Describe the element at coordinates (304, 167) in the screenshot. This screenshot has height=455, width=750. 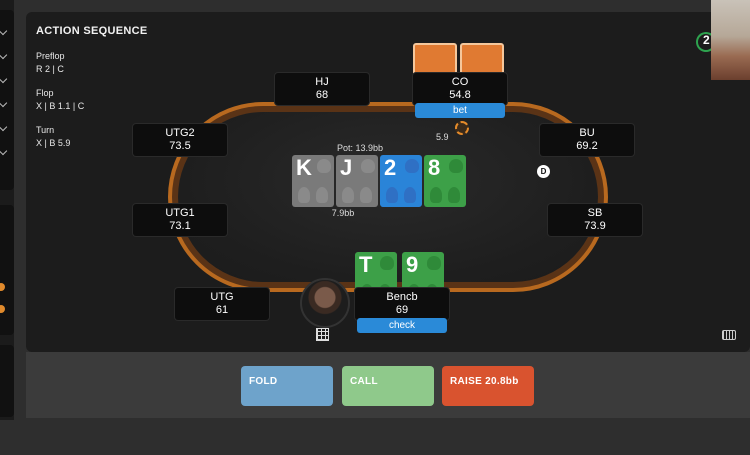
I see `card-rank: K` at that location.